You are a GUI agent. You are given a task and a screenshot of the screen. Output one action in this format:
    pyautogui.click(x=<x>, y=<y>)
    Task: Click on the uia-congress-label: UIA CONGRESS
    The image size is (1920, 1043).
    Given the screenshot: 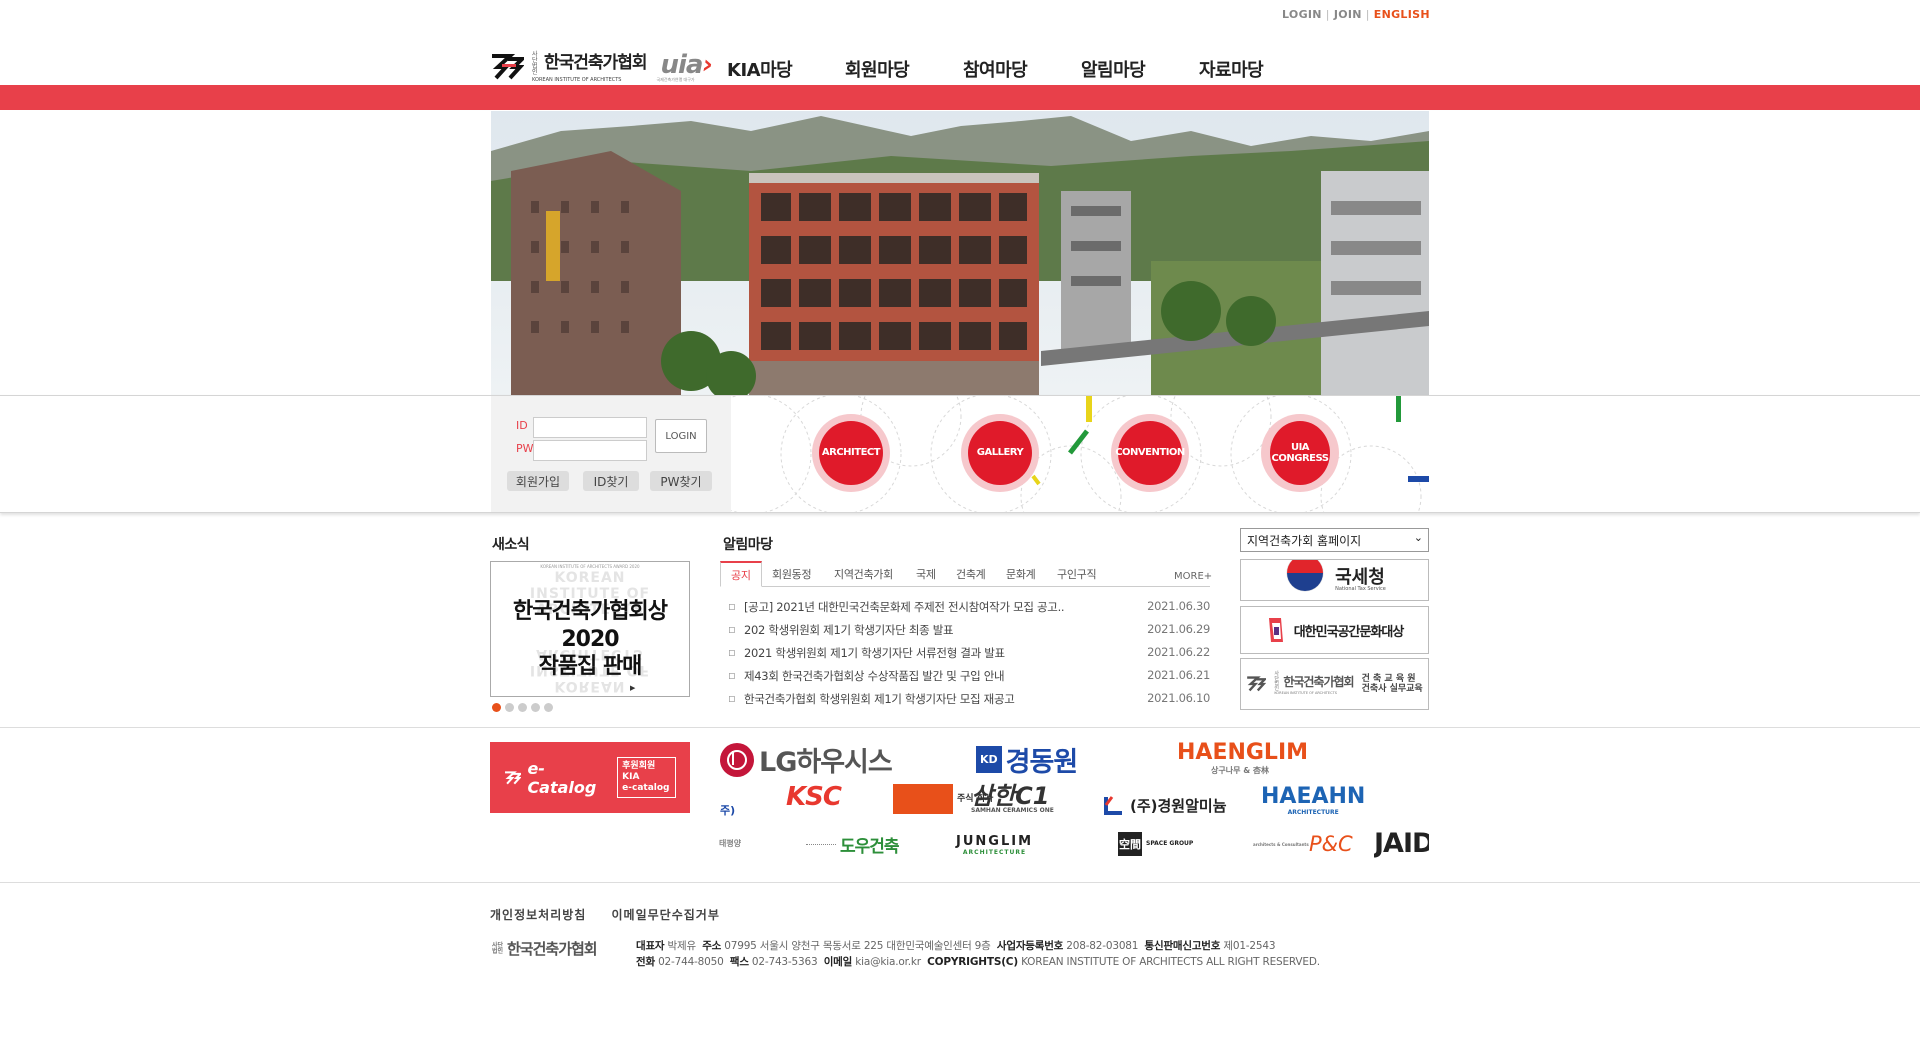 What is the action you would take?
    pyautogui.click(x=1300, y=453)
    